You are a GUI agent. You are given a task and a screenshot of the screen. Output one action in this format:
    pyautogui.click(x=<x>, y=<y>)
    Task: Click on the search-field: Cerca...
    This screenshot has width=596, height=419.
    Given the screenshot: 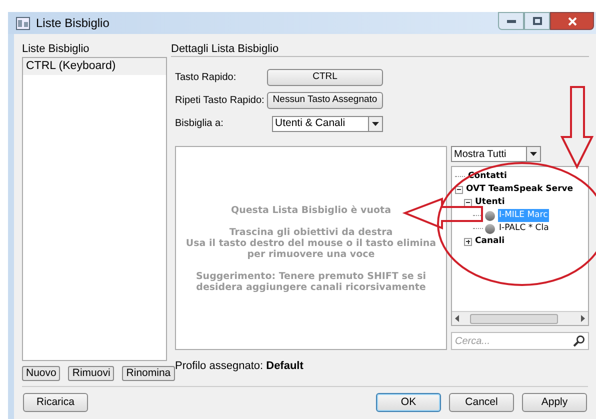 What is the action you would take?
    pyautogui.click(x=520, y=341)
    